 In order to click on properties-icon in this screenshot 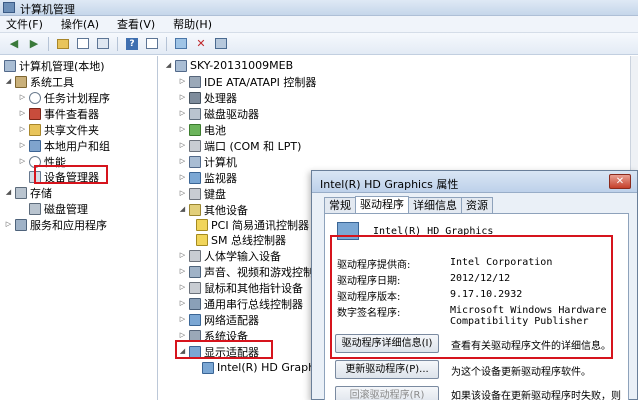, I will do `click(103, 44)`.